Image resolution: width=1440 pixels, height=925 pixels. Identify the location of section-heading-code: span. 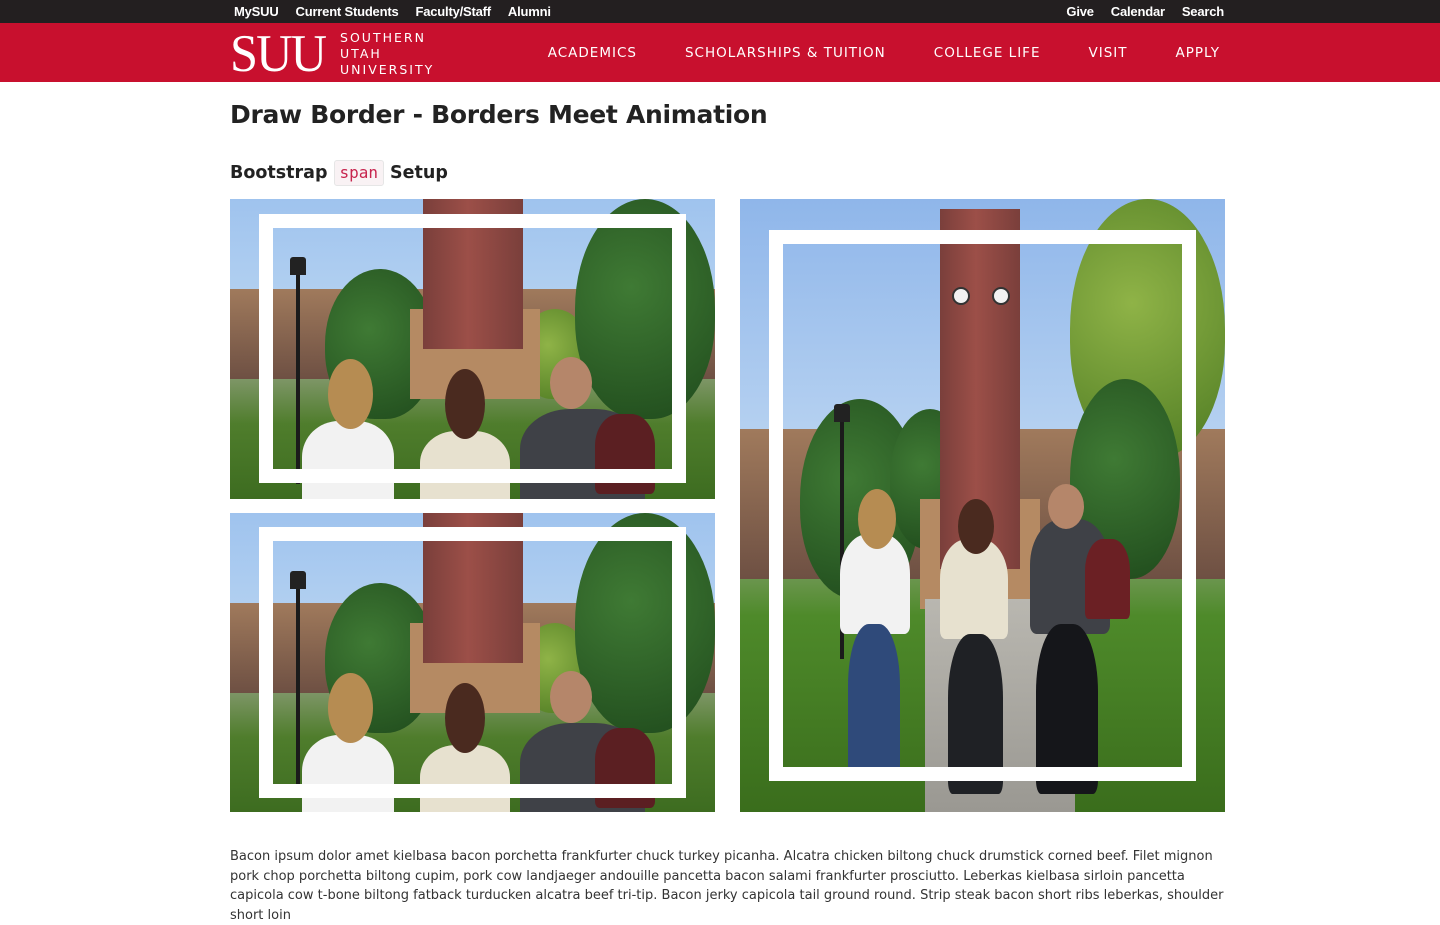
(359, 173).